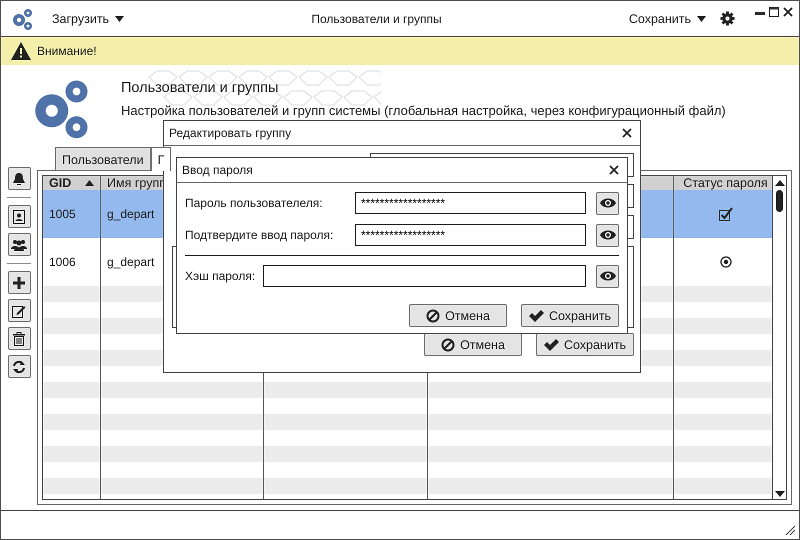 The width and height of the screenshot is (800, 540). Describe the element at coordinates (779, 183) in the screenshot. I see `scroll-up-icon` at that location.